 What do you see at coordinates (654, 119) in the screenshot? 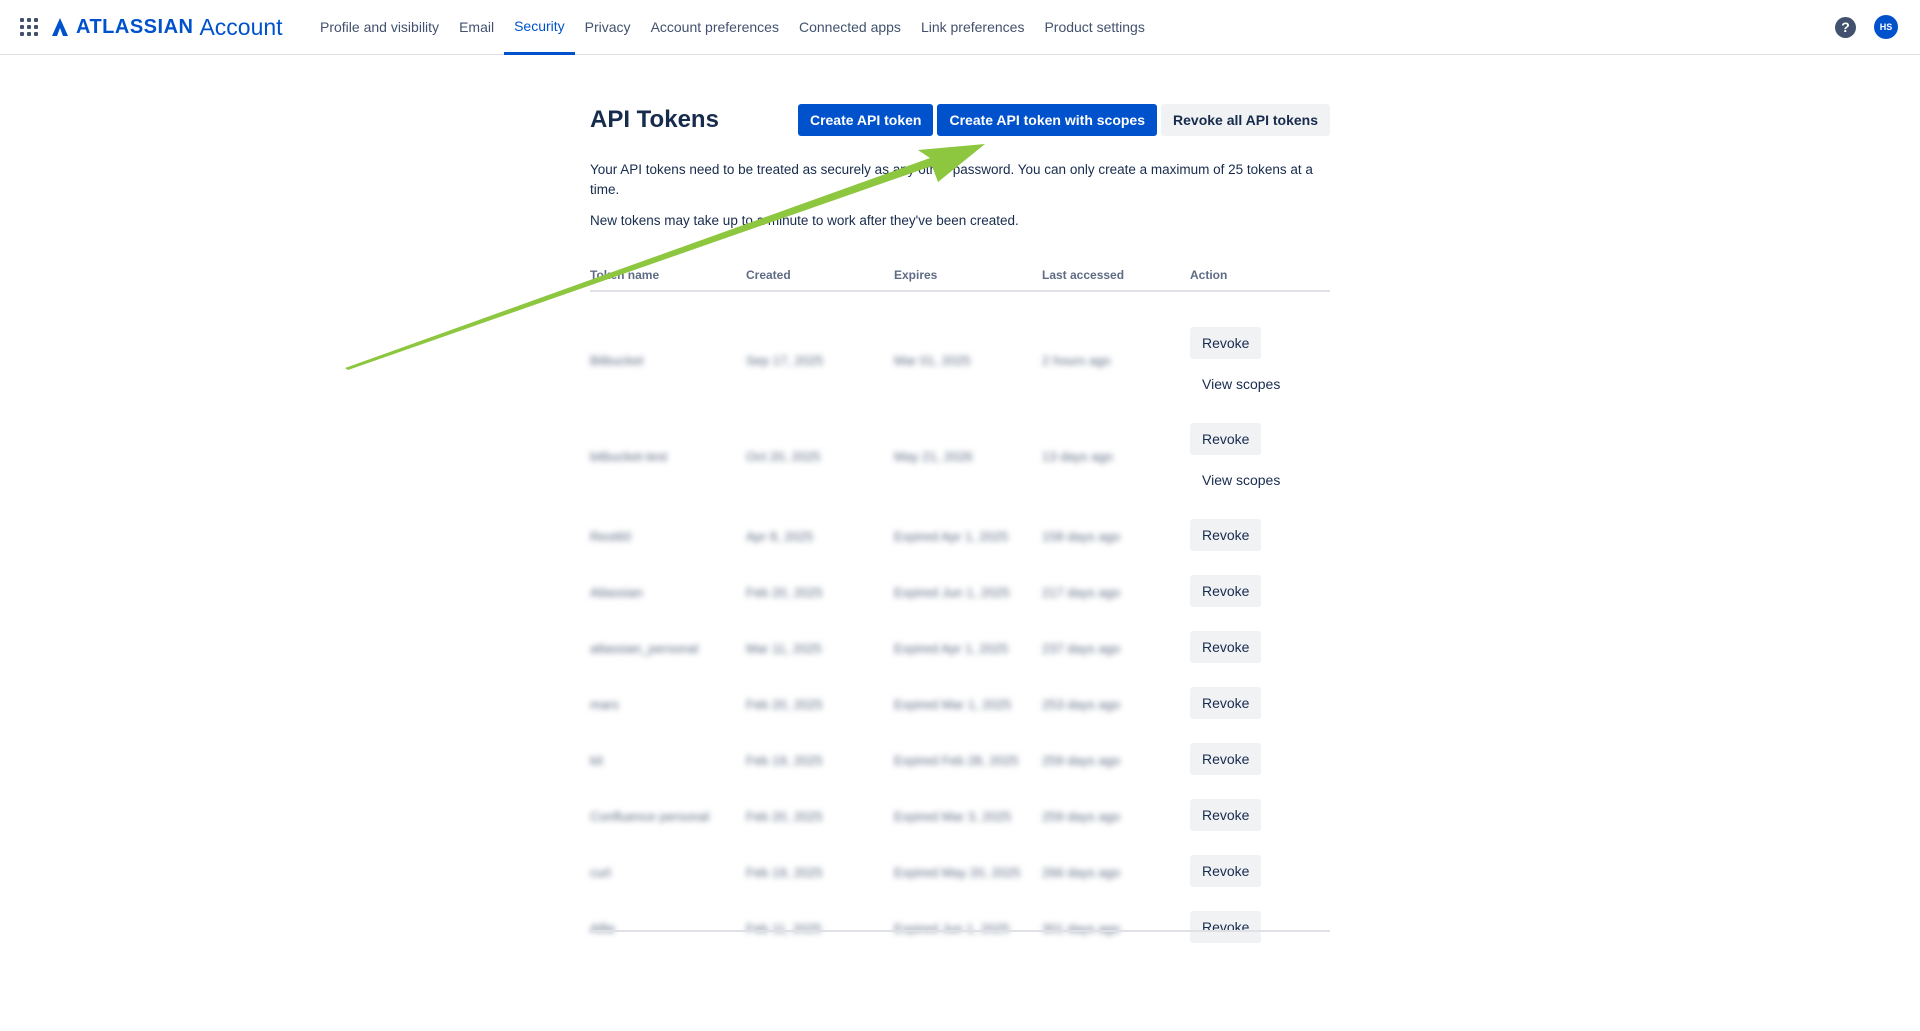
I see `page-title: API Tokens` at bounding box center [654, 119].